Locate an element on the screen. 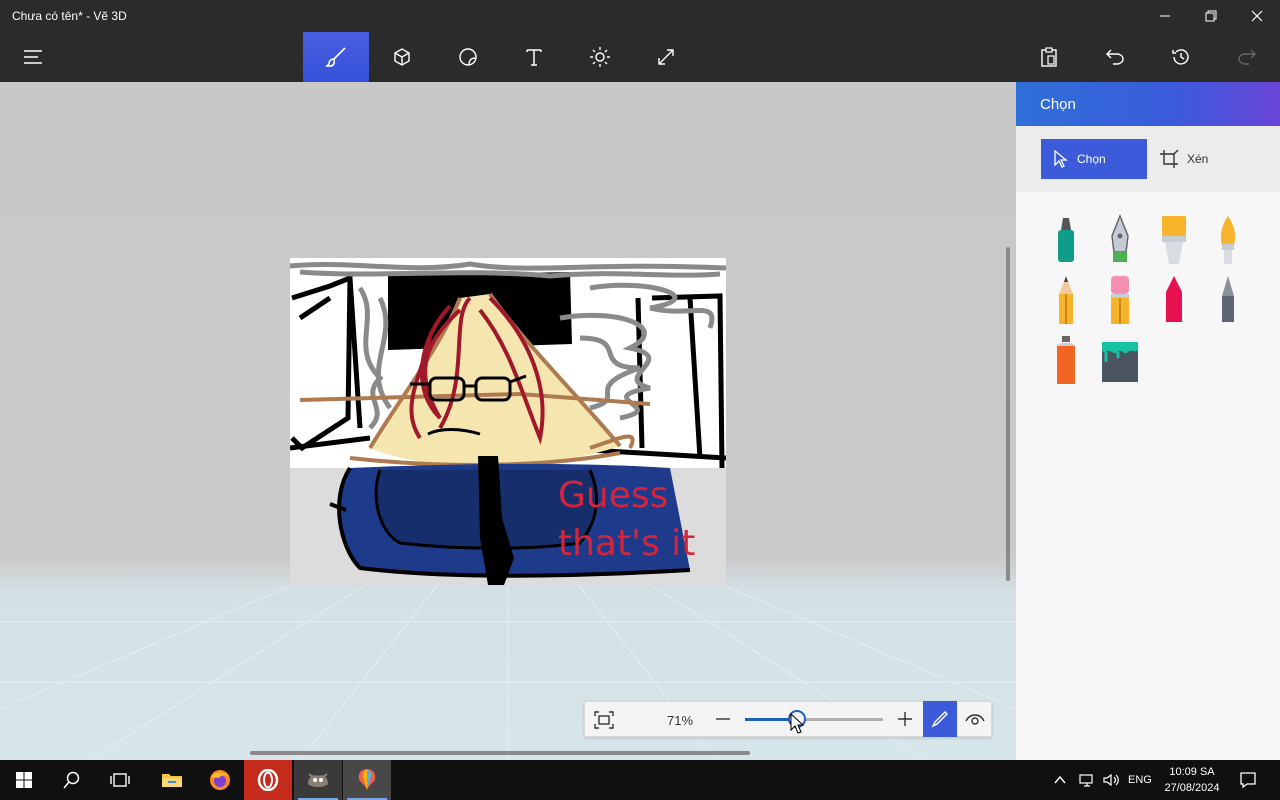 This screenshot has width=1280, height=800. brush-palette is located at coordinates (1148, 476).